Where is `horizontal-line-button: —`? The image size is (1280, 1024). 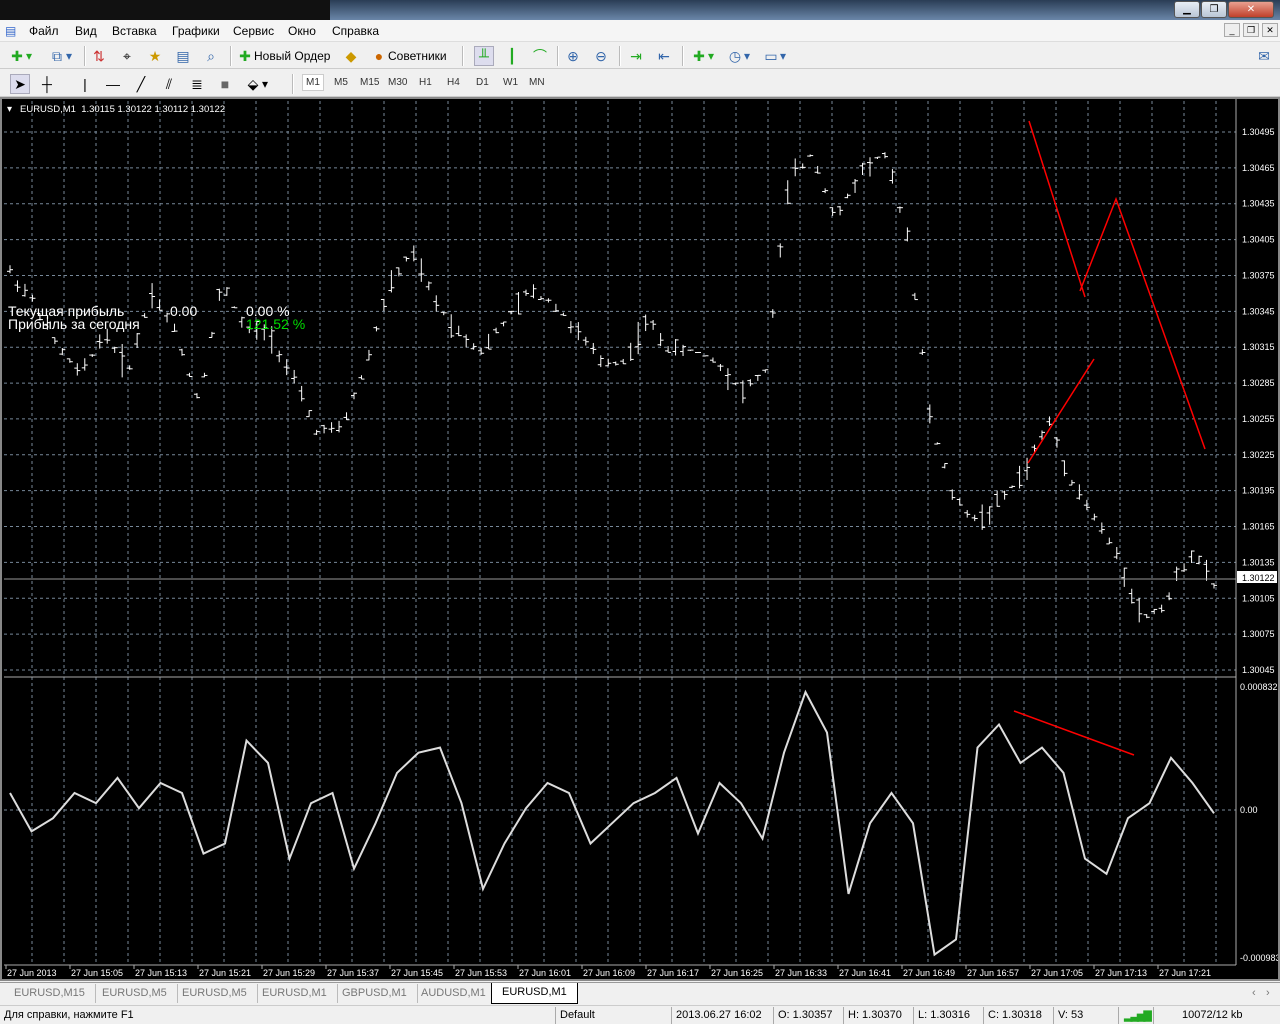 horizontal-line-button: — is located at coordinates (113, 84).